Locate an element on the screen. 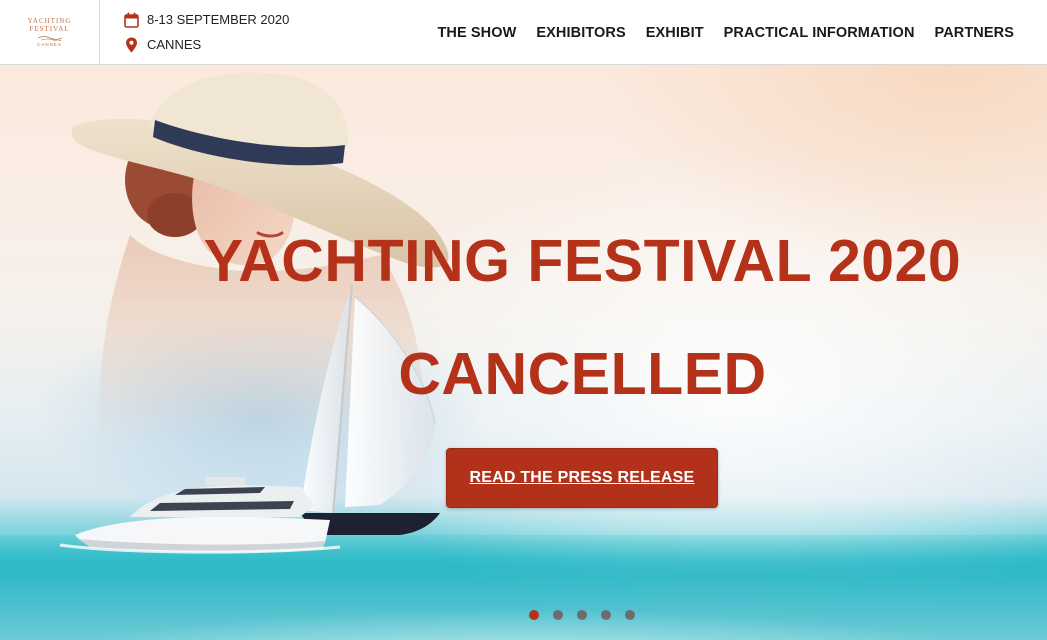  event-location-text: CANNES is located at coordinates (174, 44).